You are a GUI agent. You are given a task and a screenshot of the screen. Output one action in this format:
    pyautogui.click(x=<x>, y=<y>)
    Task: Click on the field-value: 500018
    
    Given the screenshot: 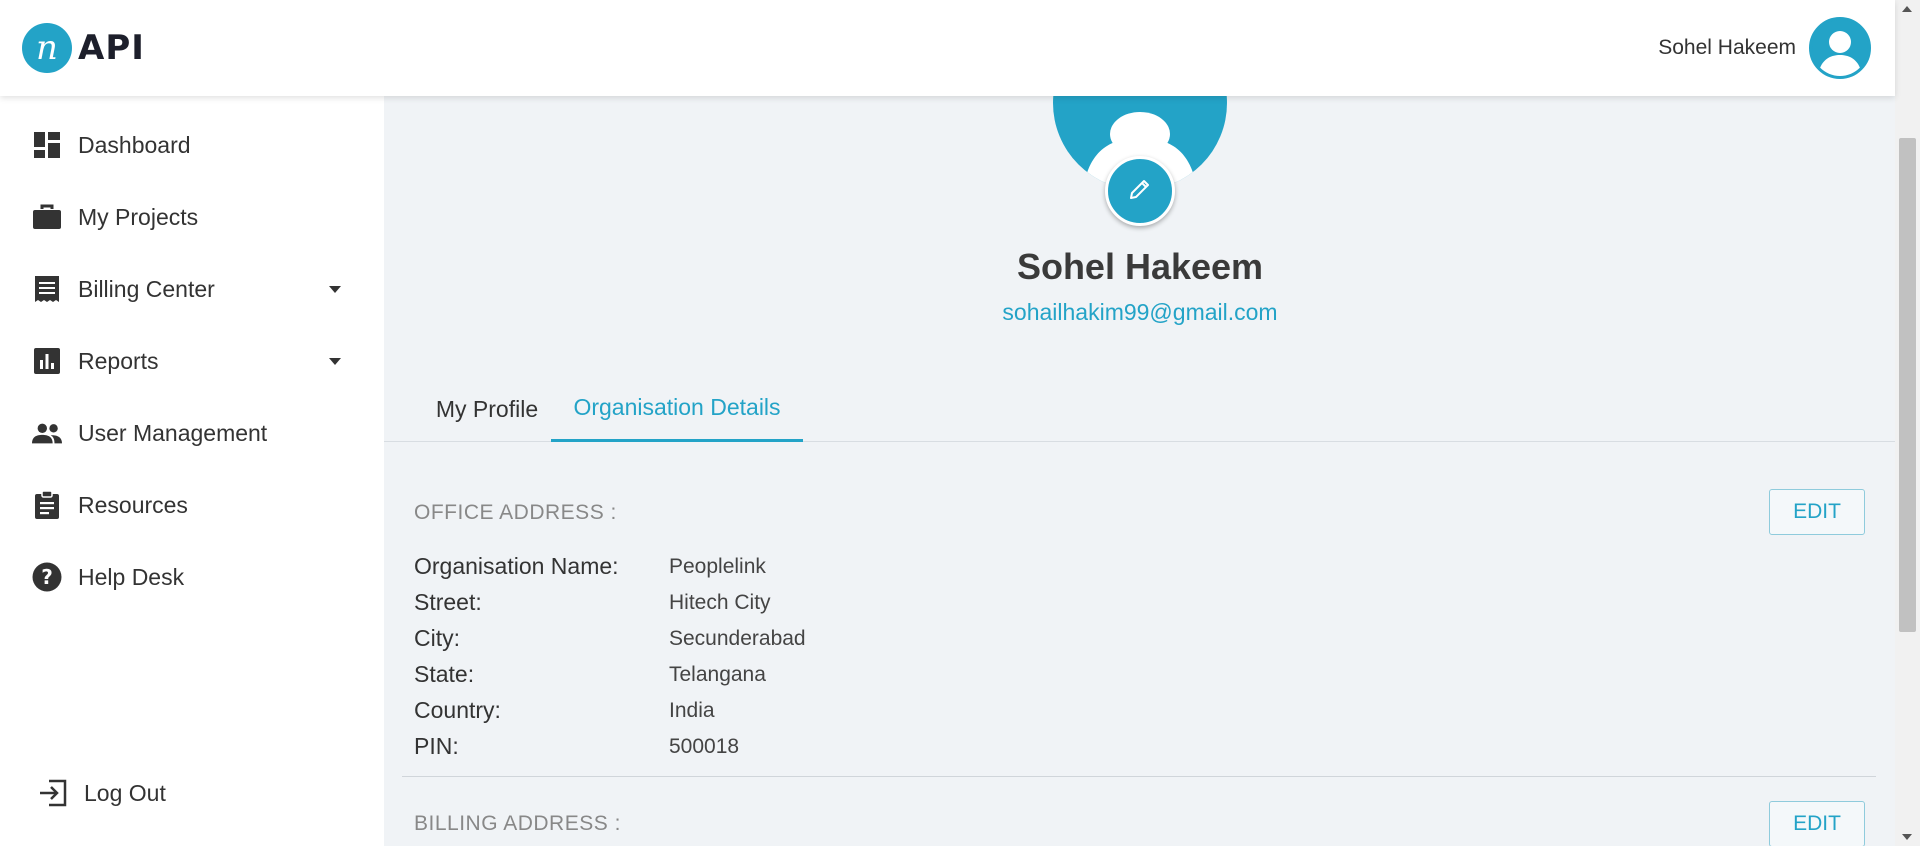 What is the action you would take?
    pyautogui.click(x=704, y=746)
    